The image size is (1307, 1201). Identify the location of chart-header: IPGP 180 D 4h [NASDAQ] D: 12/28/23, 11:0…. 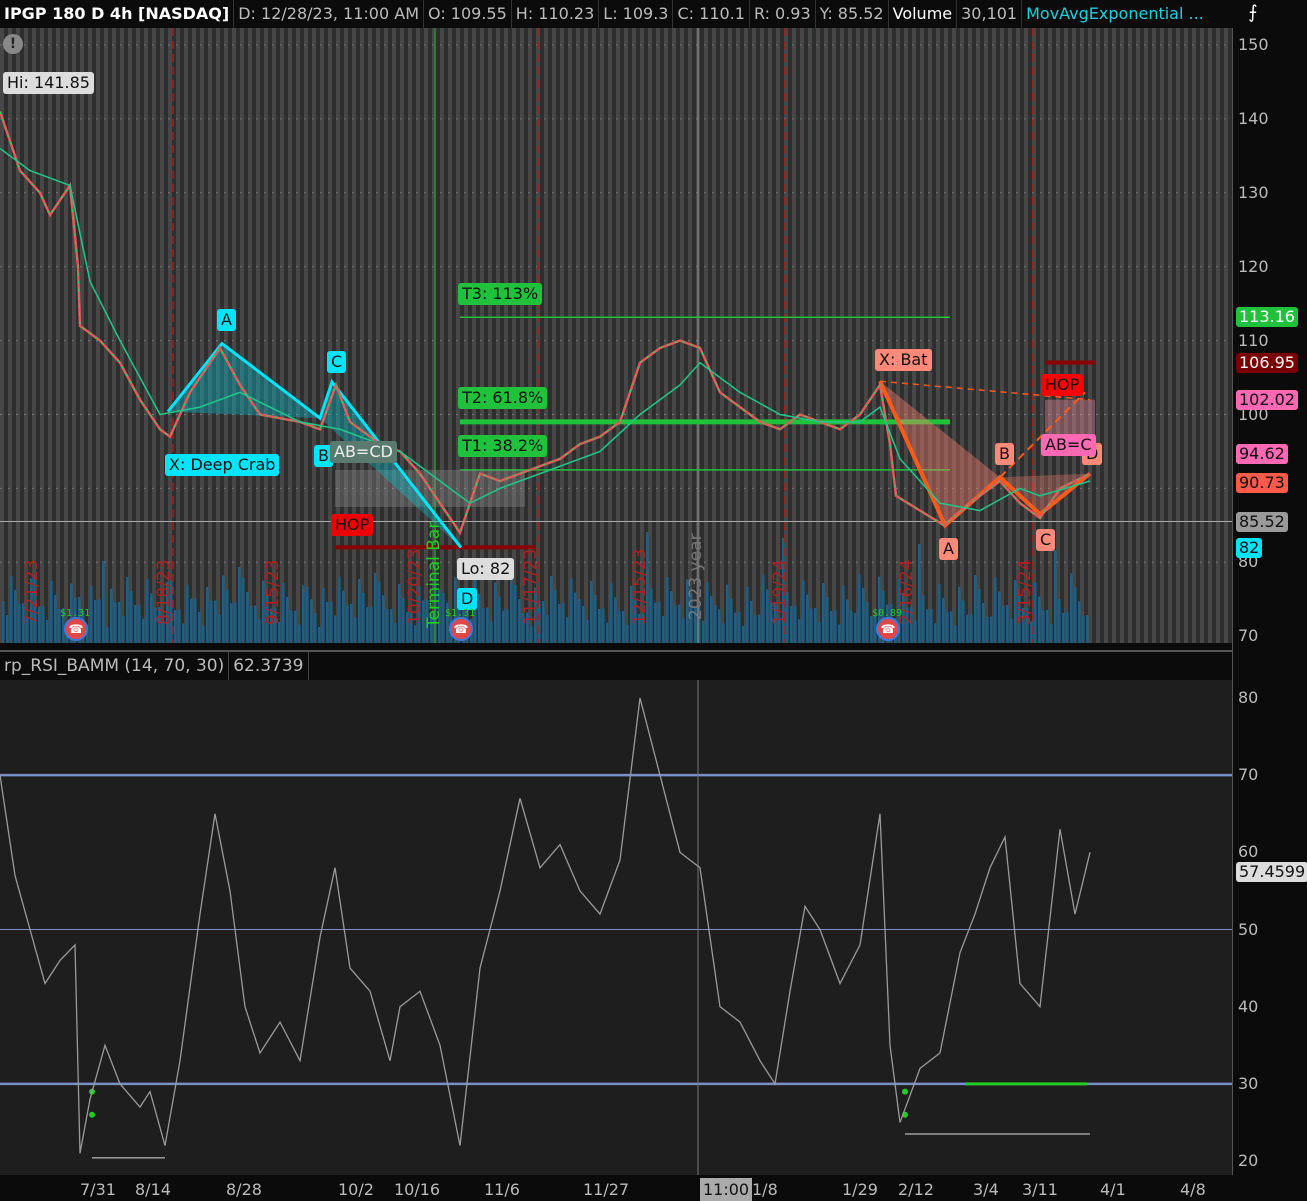
(616, 14).